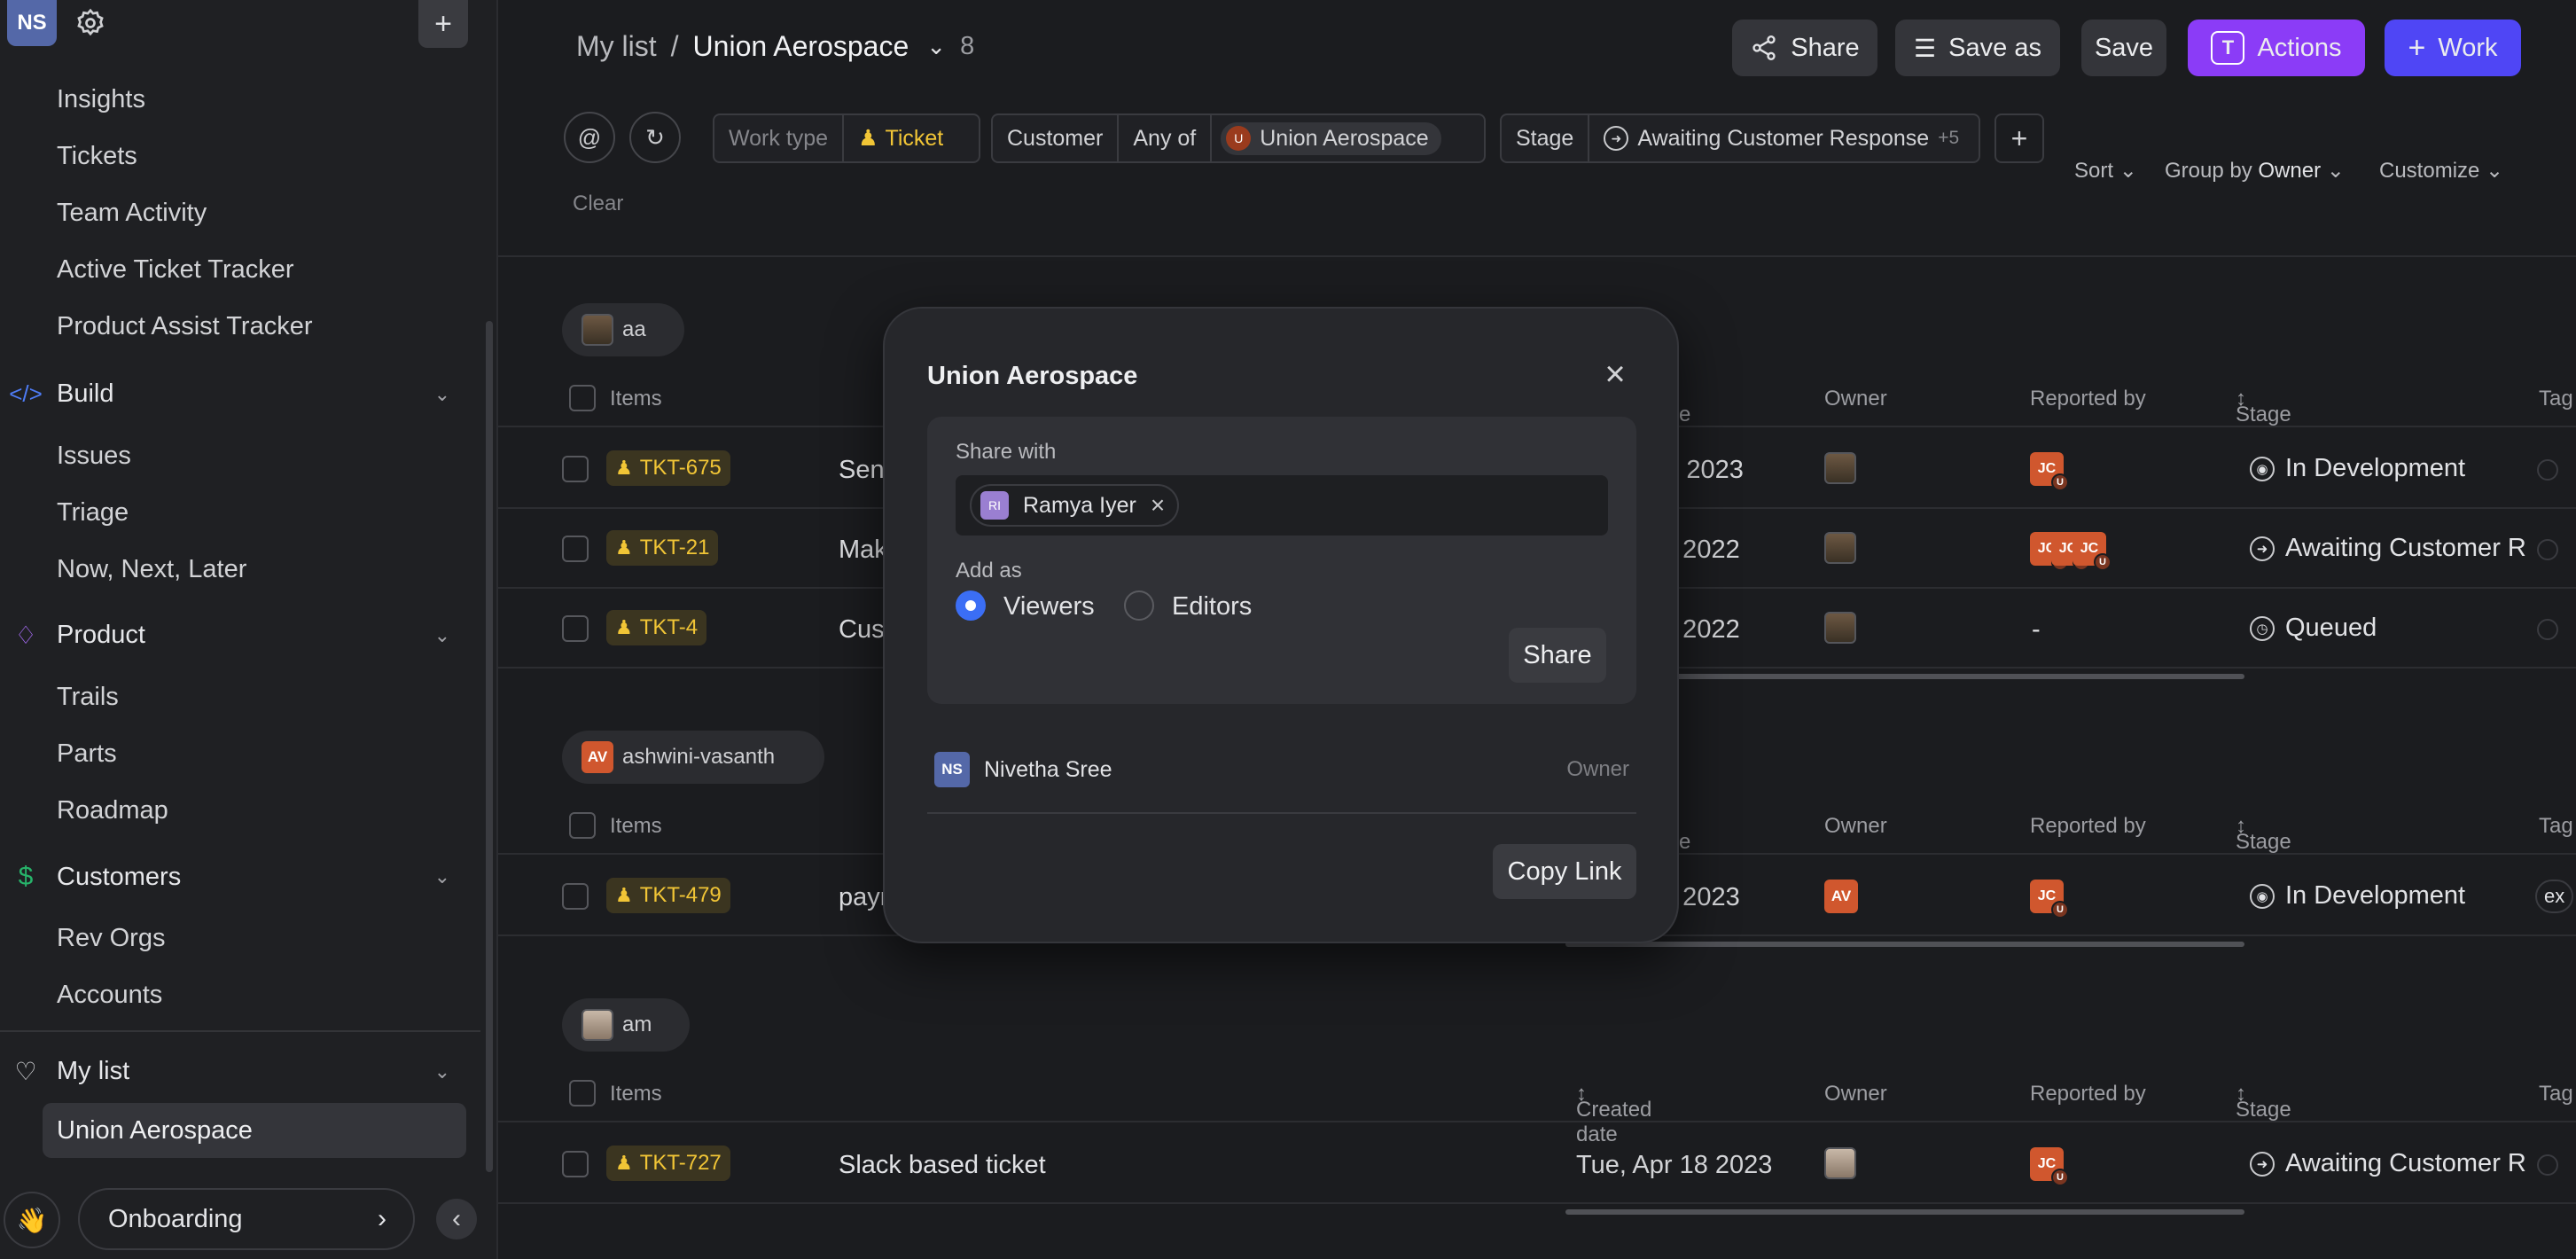 The image size is (2576, 1259). What do you see at coordinates (1139, 605) in the screenshot?
I see `editors-radio` at bounding box center [1139, 605].